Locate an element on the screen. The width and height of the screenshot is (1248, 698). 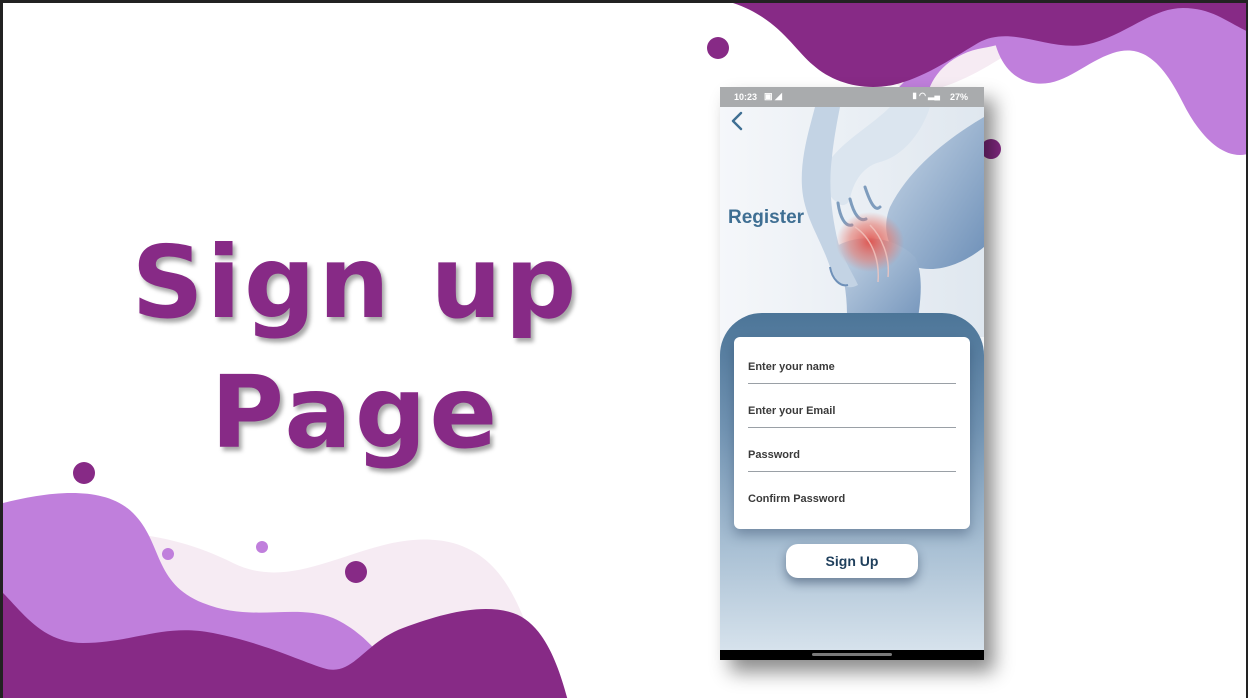
email-field-container is located at coordinates (852, 411).